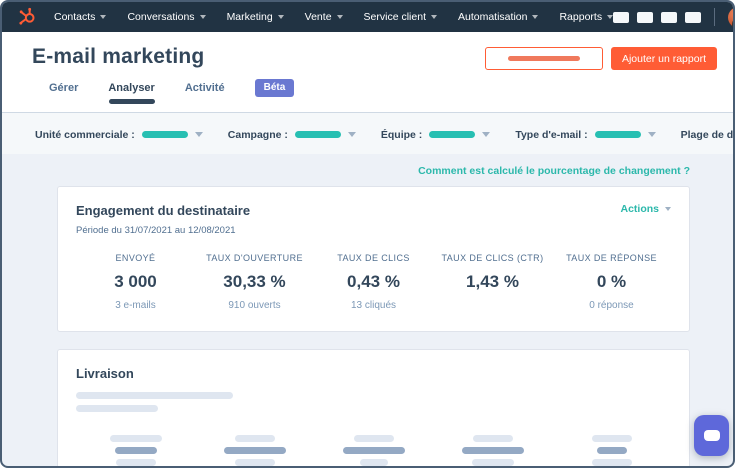 This screenshot has width=735, height=468. What do you see at coordinates (119, 135) in the screenshot?
I see `filter-business-unit: Unité commerciale :` at bounding box center [119, 135].